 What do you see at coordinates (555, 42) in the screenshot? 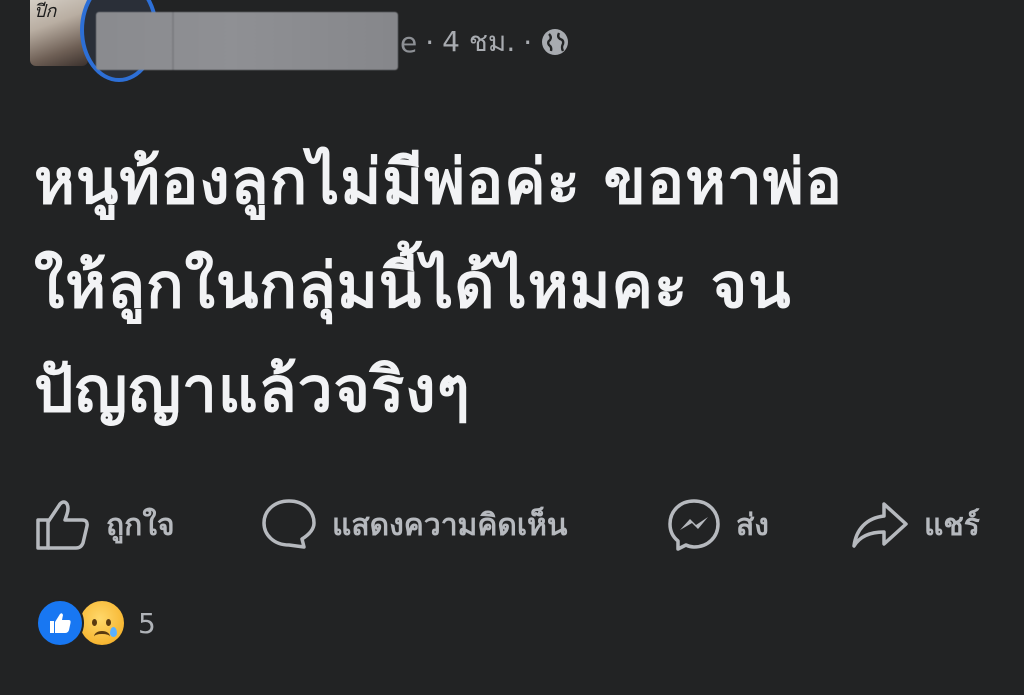
I see `globe-icon` at bounding box center [555, 42].